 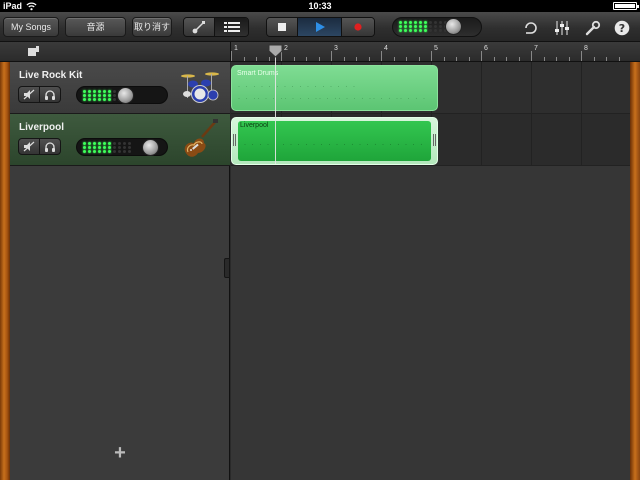 I want to click on region-label: Liverpool, so click(x=254, y=125).